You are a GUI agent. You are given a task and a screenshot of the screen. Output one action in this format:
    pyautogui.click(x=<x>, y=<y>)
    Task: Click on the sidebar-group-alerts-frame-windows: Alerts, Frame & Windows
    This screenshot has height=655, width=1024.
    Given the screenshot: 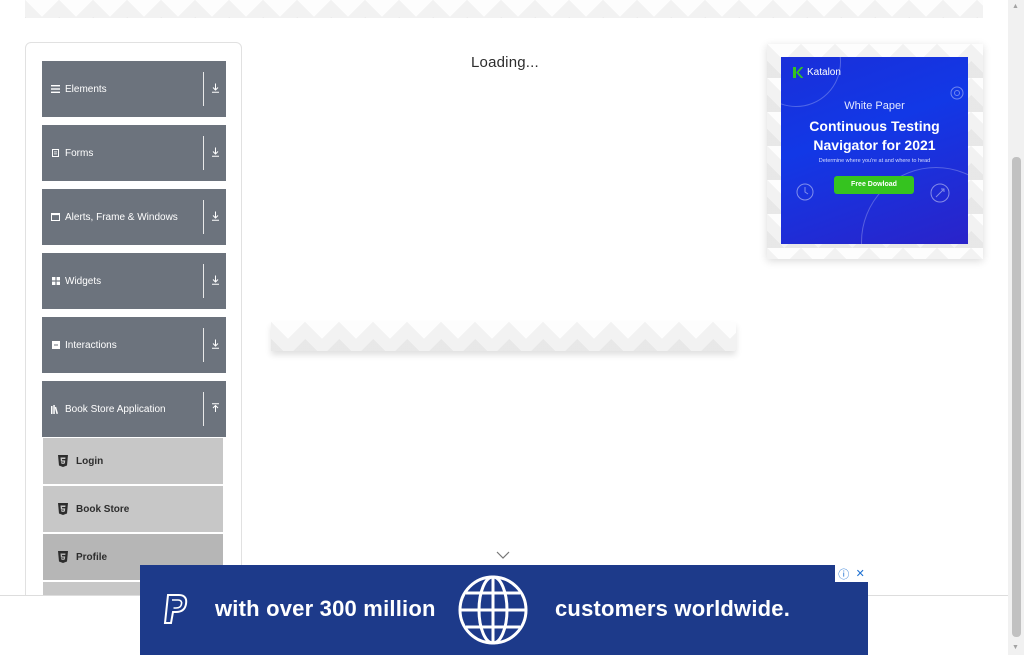 What is the action you would take?
    pyautogui.click(x=134, y=217)
    